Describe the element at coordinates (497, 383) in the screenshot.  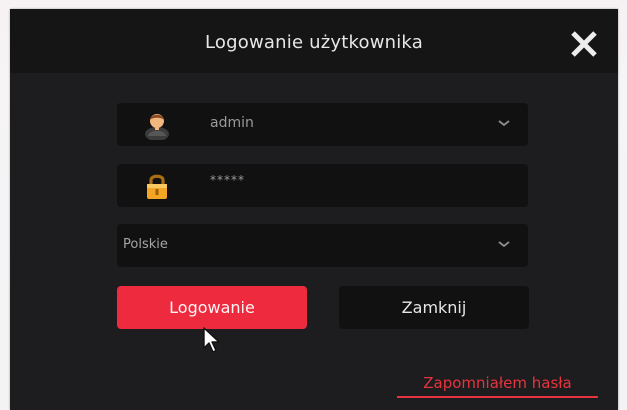
I see `forgot-password-link: Zapomniałem hasła` at that location.